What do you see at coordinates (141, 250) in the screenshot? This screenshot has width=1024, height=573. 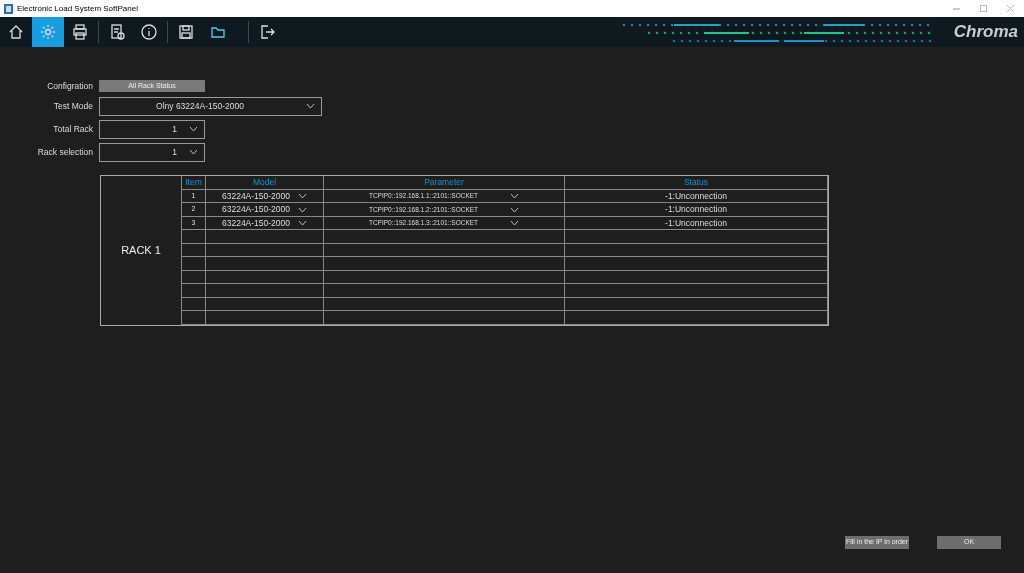 I see `rack-label: RACK 1` at bounding box center [141, 250].